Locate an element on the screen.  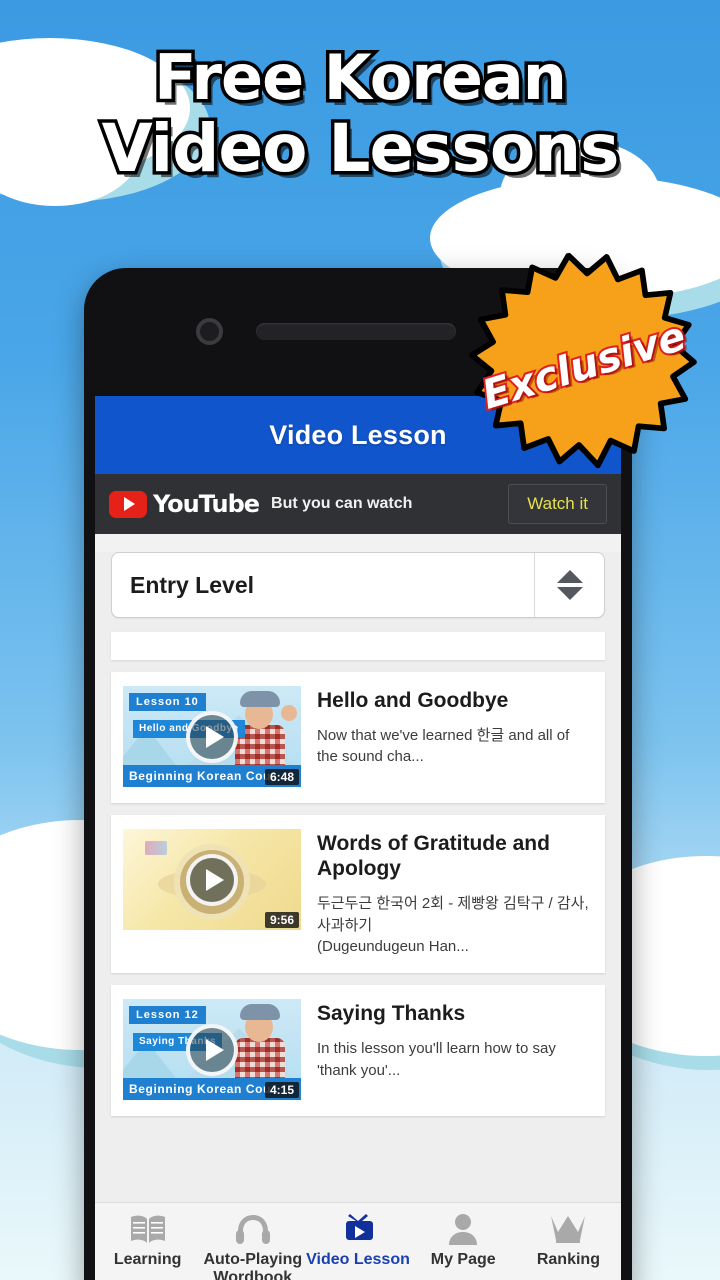
nav-item-video-lesson: Video Lesson is located at coordinates (357, 1240).